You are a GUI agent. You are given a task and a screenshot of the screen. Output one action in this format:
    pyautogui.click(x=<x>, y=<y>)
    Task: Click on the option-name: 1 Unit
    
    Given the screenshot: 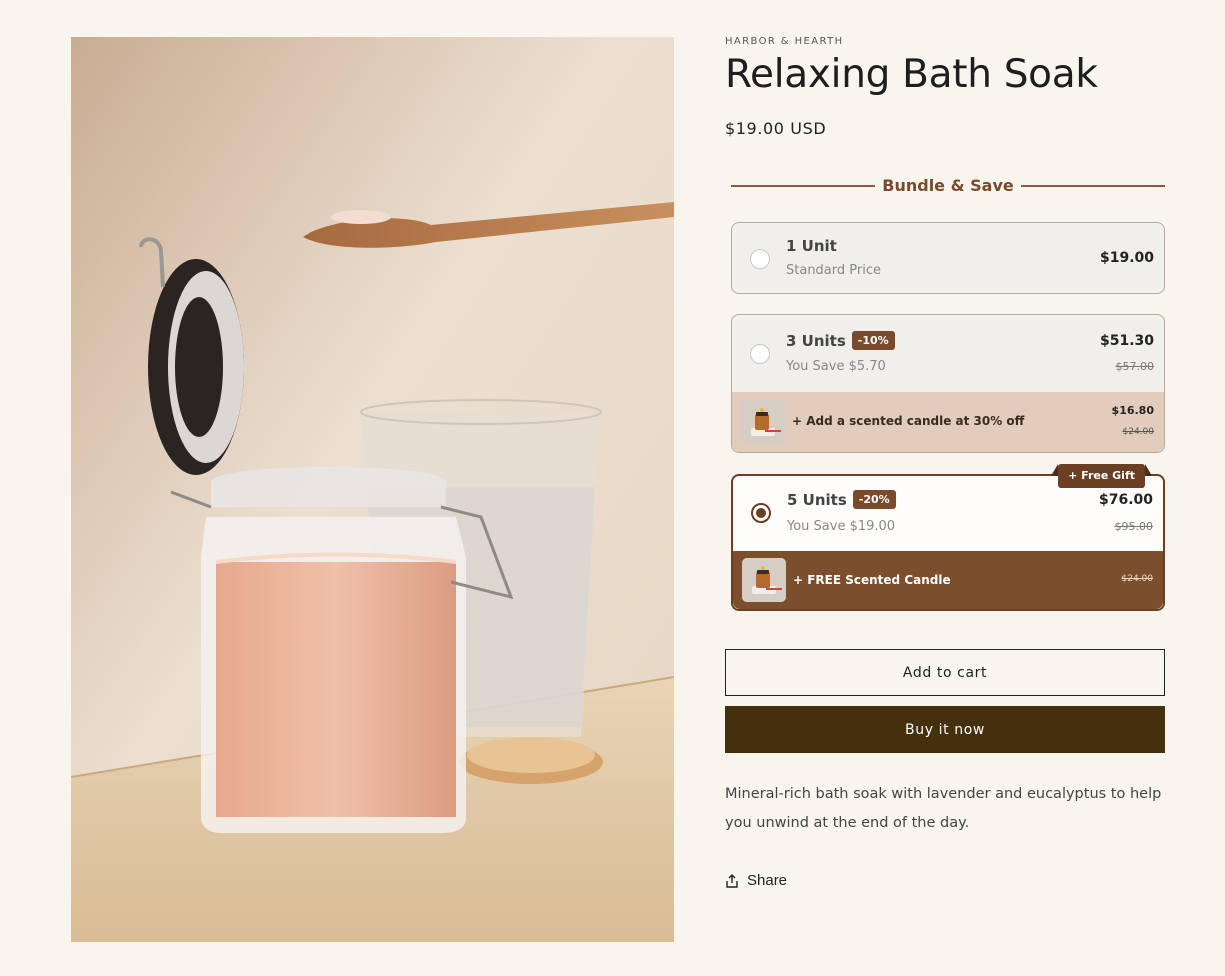 What is the action you would take?
    pyautogui.click(x=811, y=246)
    